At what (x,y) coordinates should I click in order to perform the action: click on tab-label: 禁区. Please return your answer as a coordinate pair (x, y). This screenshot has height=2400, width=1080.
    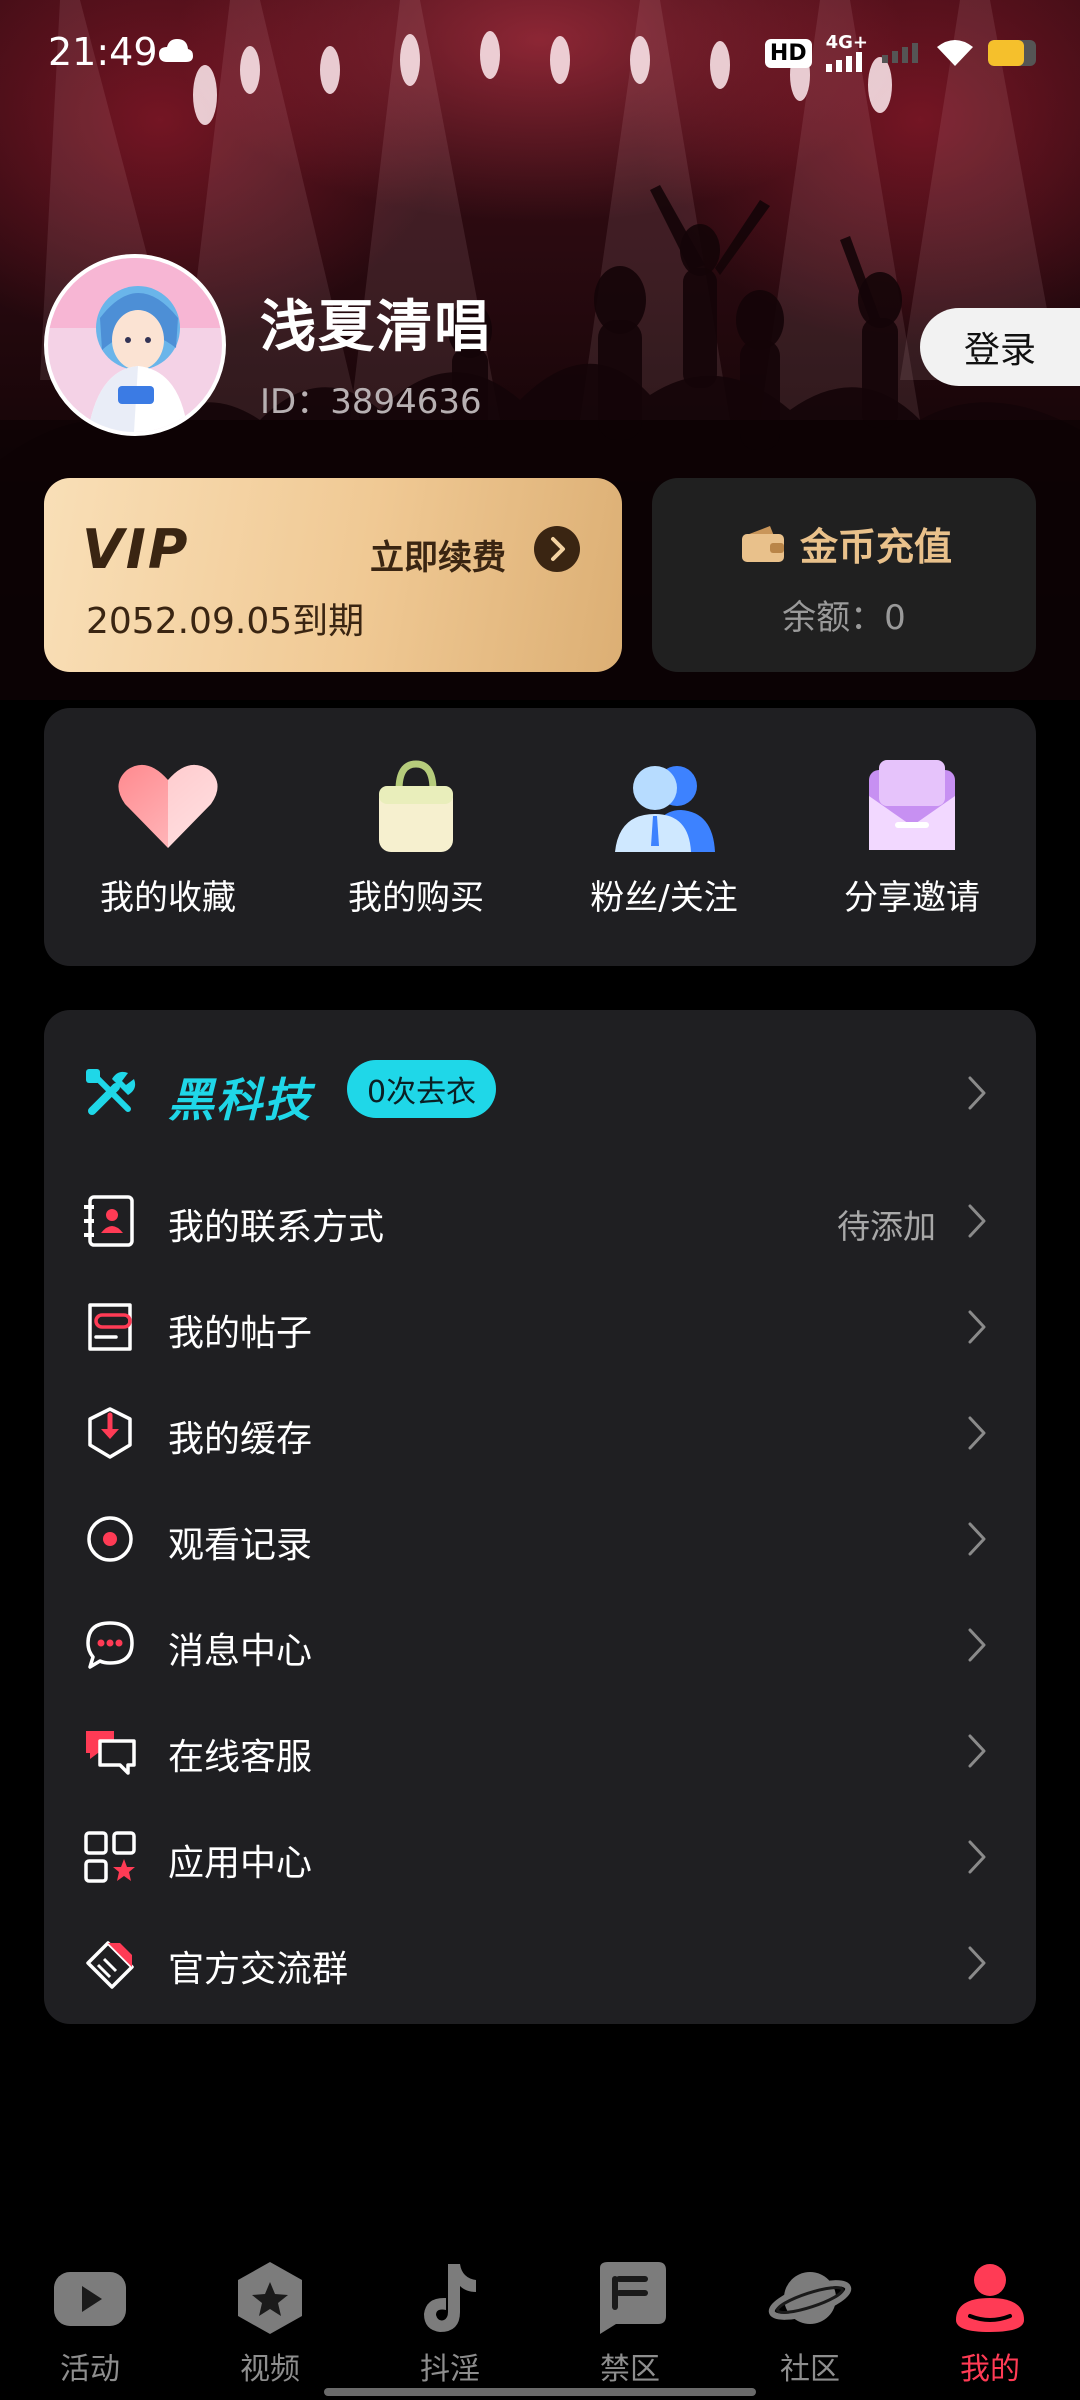
    Looking at the image, I should click on (630, 2369).